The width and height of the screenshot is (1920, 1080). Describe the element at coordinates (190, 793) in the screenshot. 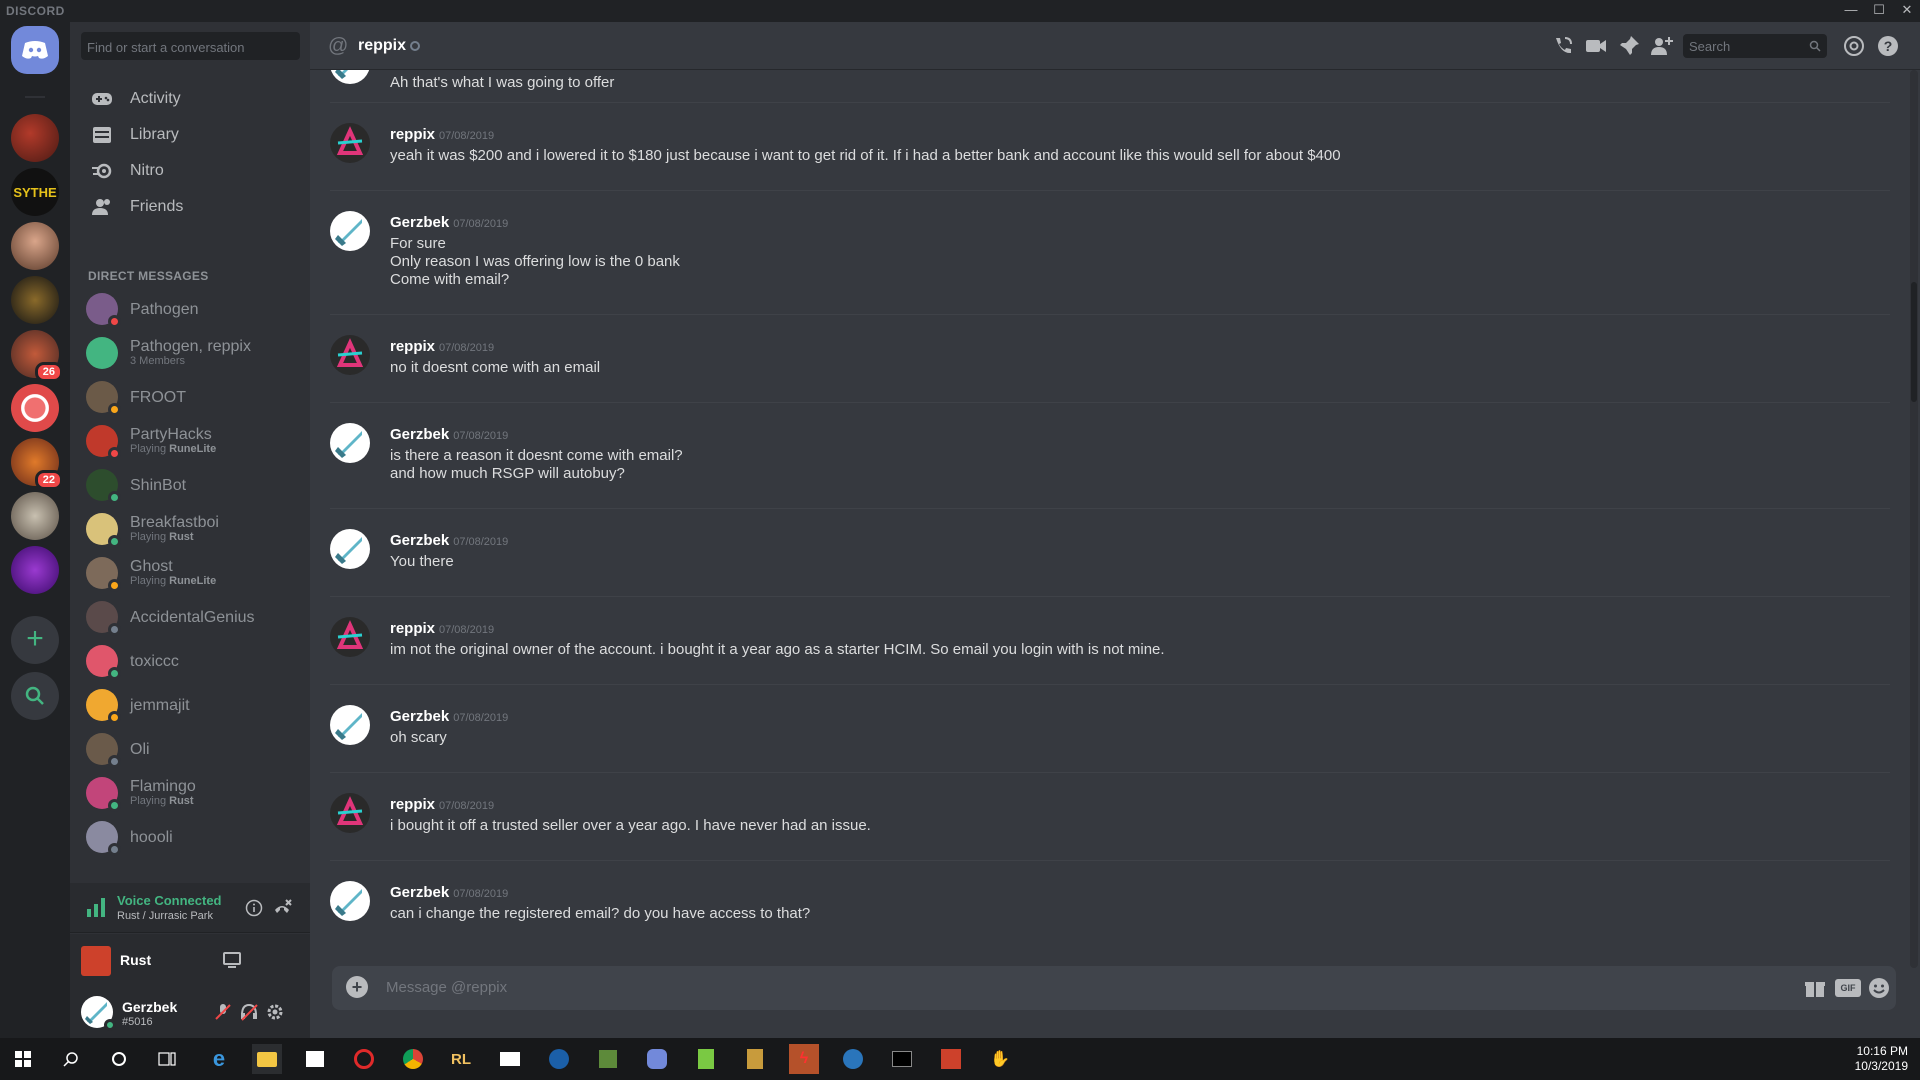

I see `dm-item: Flamingo Playing Rust` at that location.